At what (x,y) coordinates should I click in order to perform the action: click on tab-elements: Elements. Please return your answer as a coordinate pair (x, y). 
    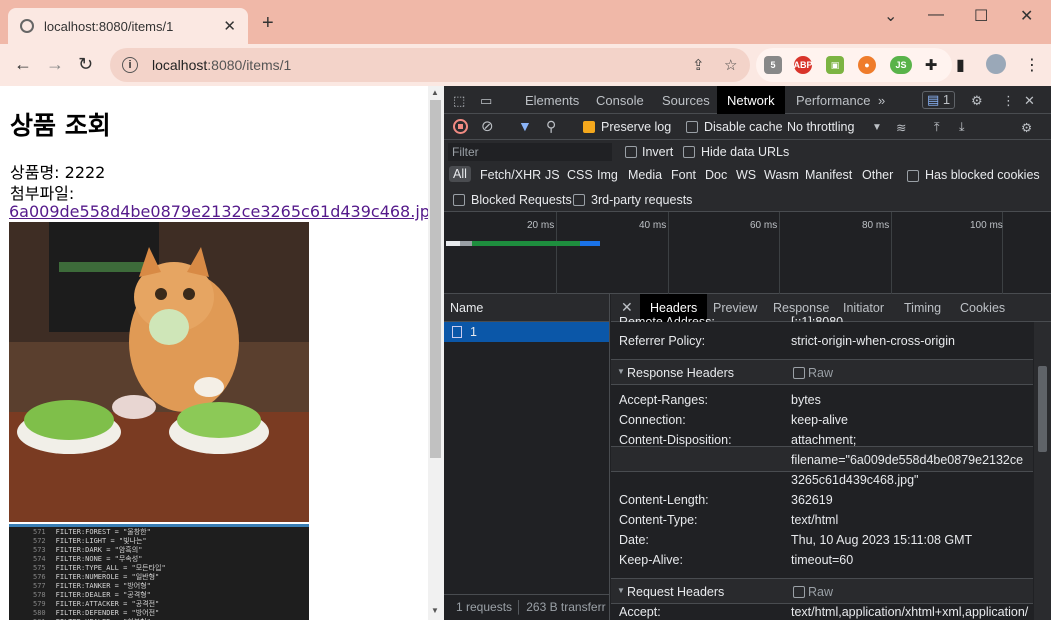
    Looking at the image, I should click on (552, 100).